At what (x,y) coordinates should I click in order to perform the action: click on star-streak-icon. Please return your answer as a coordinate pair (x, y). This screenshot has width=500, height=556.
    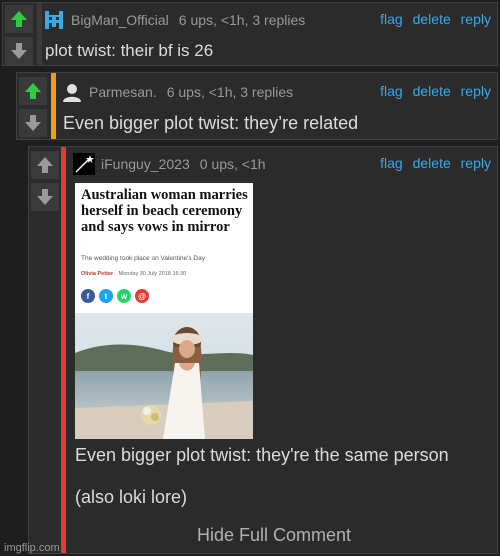
    Looking at the image, I should click on (84, 164).